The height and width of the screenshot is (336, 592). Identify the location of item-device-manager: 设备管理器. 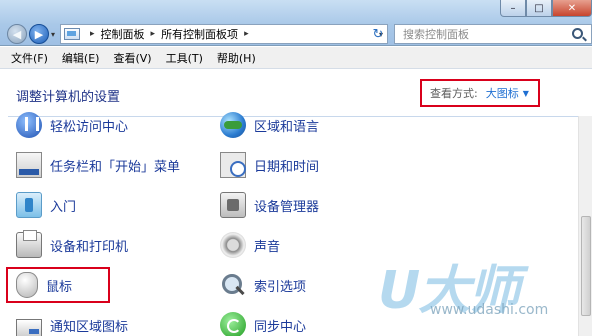
(269, 205).